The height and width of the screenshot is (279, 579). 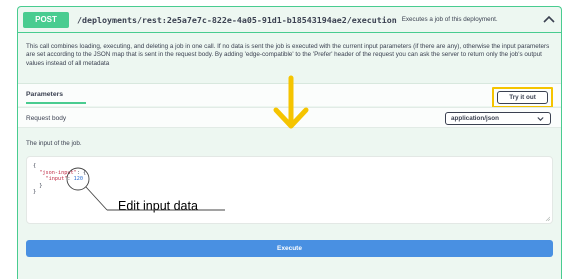 I want to click on request-body-code: { "json-input": { "input": 120 } }, so click(x=59, y=179).